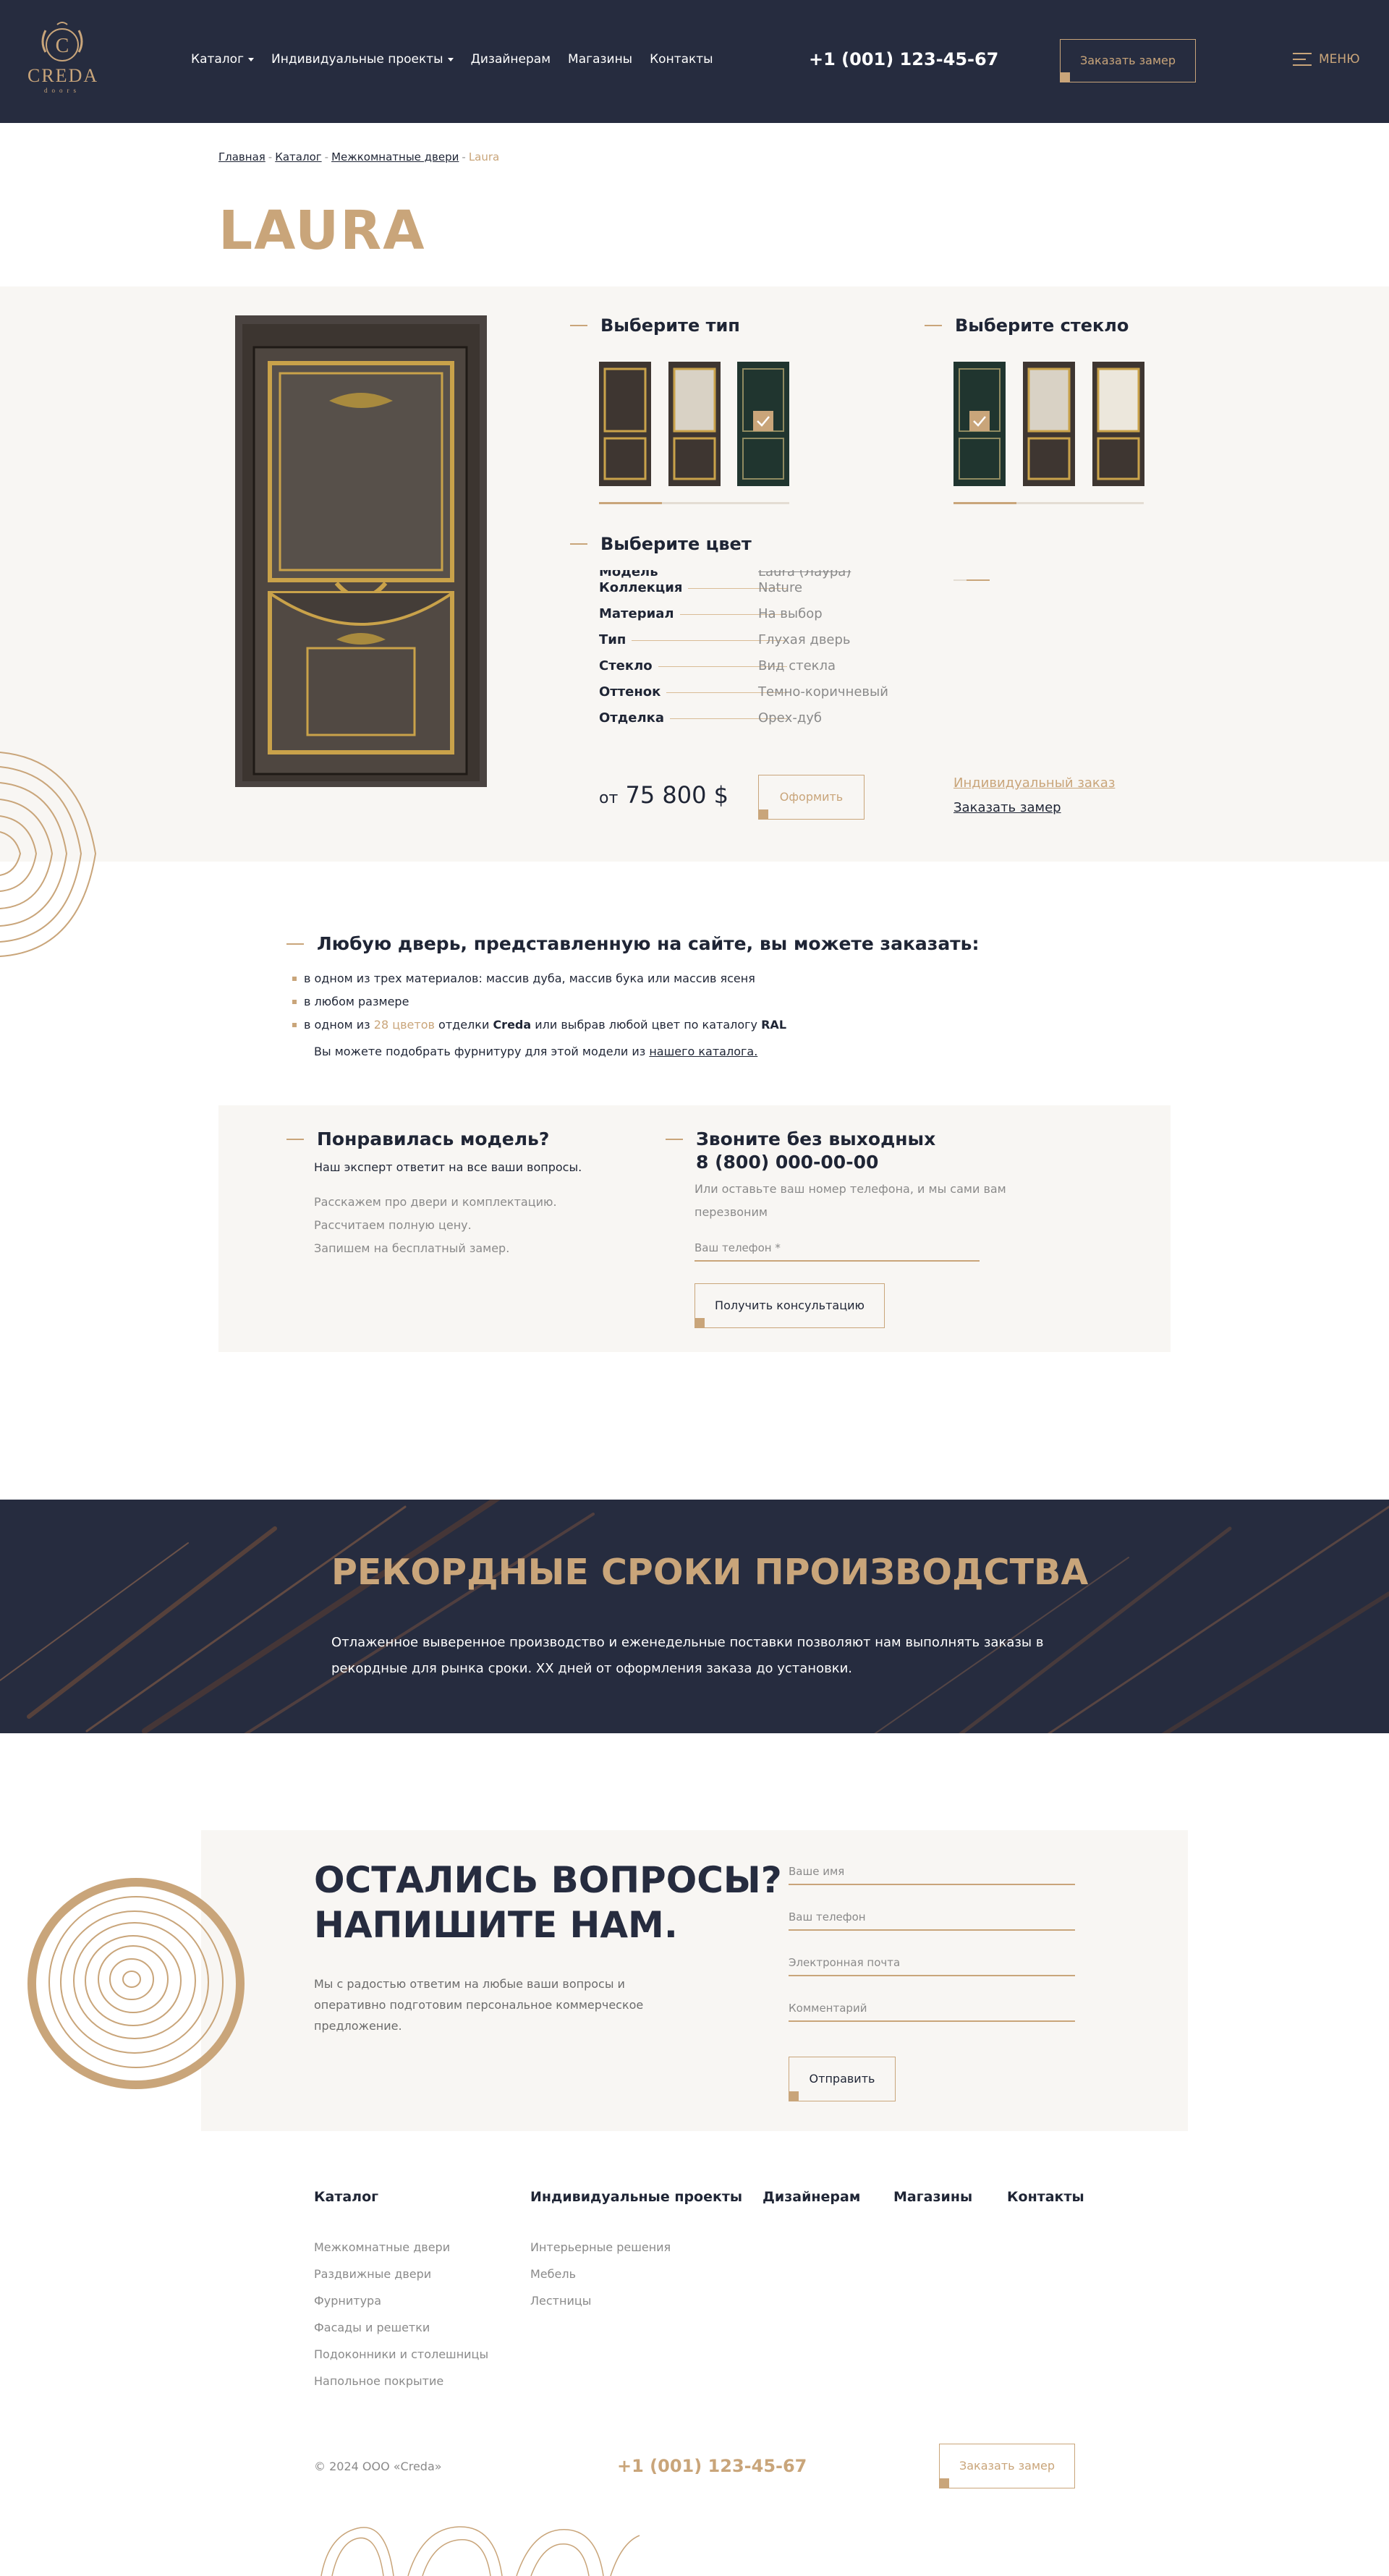 The height and width of the screenshot is (2576, 1389). I want to click on spec-value: Laura (Лаура), so click(804, 574).